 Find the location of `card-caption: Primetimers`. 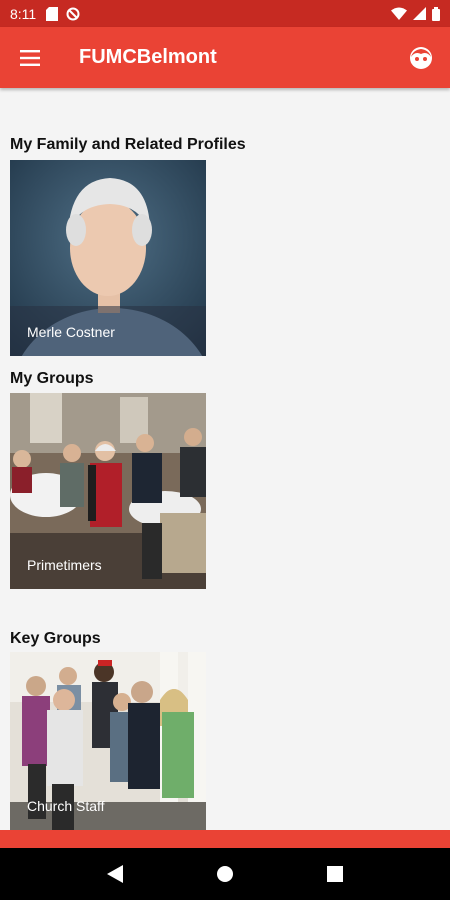

card-caption: Primetimers is located at coordinates (108, 564).